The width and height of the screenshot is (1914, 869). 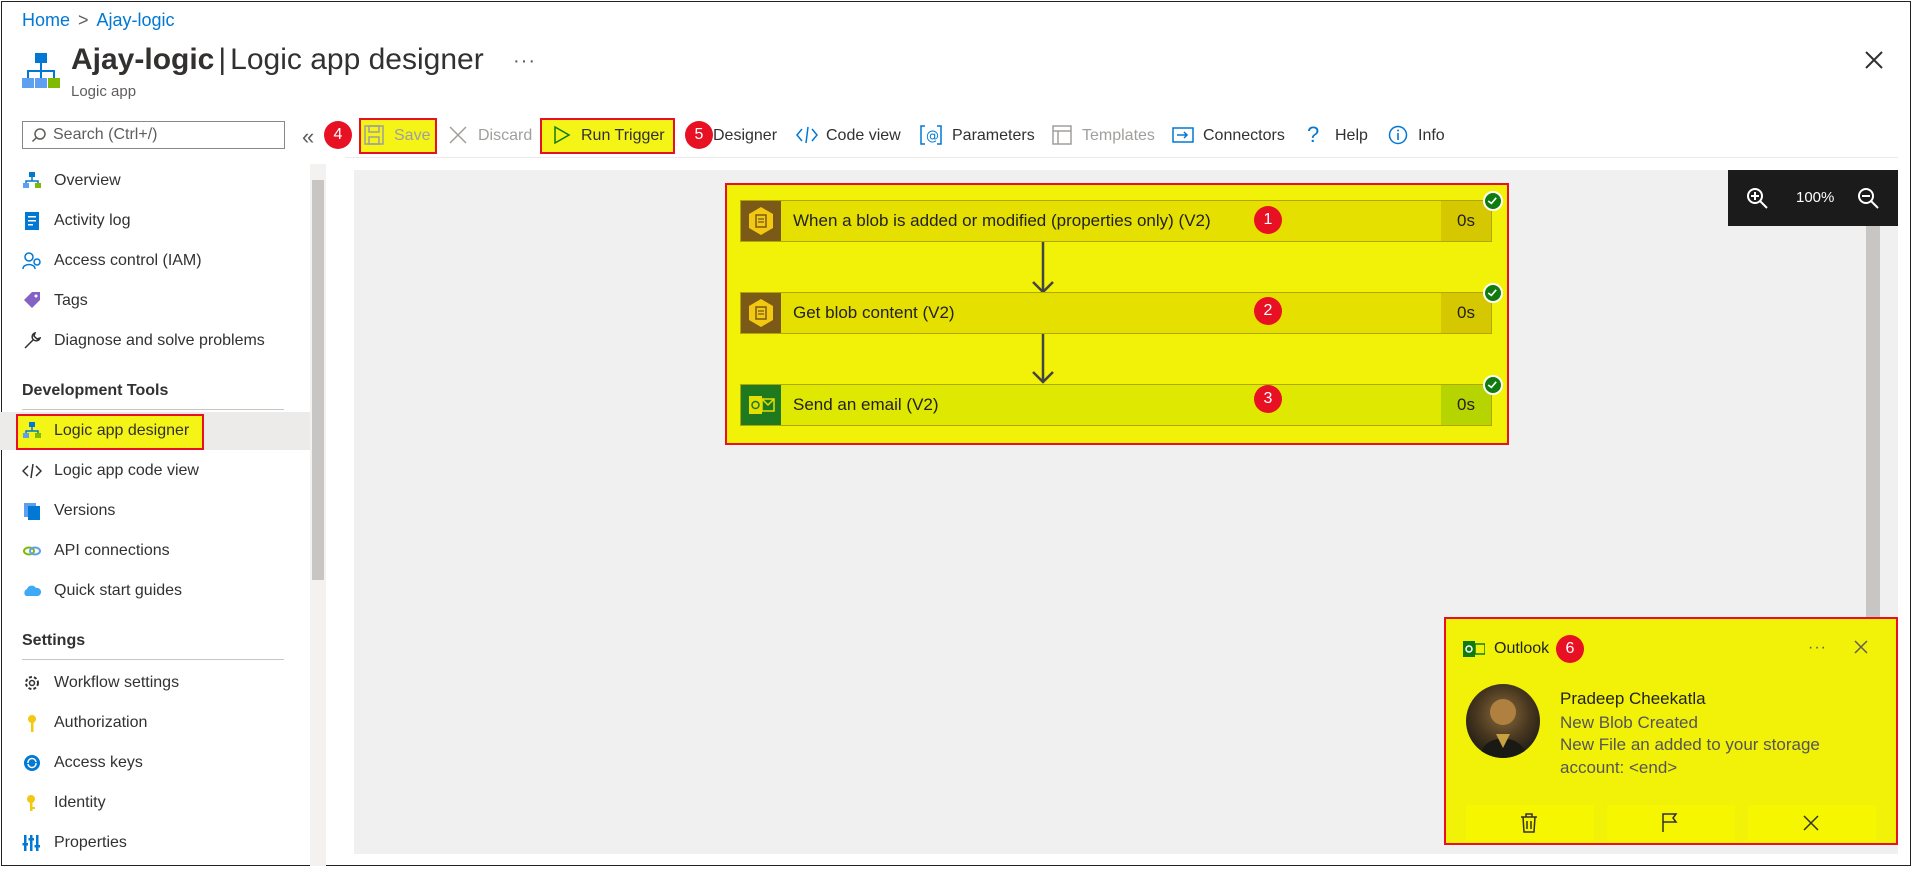 I want to click on chevron-right-icon: >, so click(x=83, y=20).